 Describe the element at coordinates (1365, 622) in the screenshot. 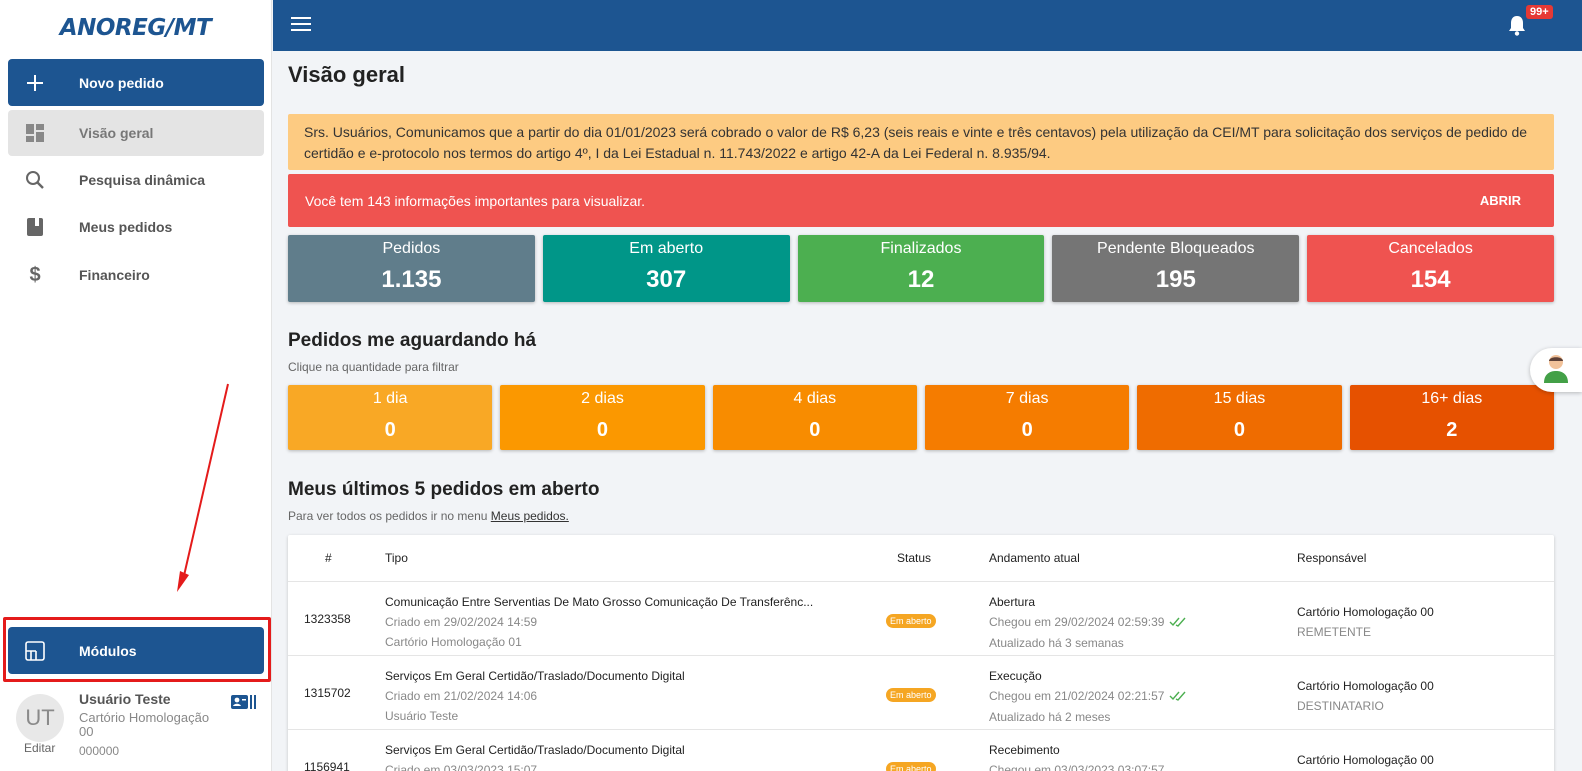

I see `order-responsible-cell: Cartório Homologação 00 REMETENTE` at that location.